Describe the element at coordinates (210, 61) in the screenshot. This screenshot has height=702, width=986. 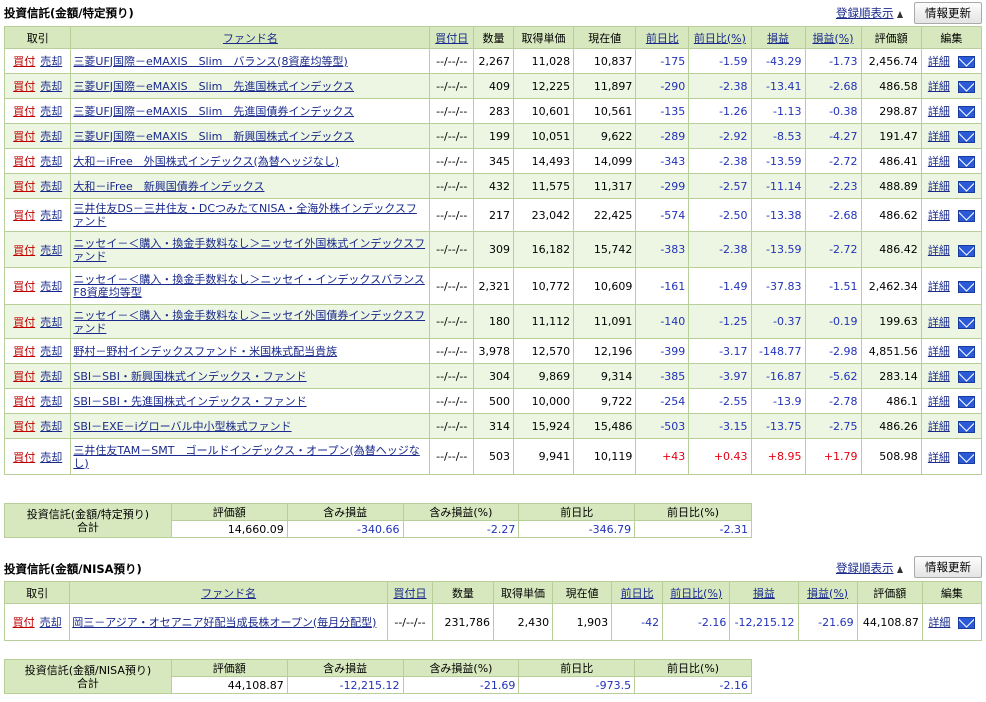
I see `fund-name-link: 三菱UFJ国際－eMAXIS Slim バランス(8資産均等型)` at that location.